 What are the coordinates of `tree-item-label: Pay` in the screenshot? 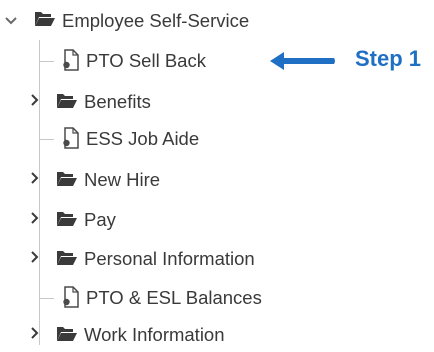 It's located at (100, 219).